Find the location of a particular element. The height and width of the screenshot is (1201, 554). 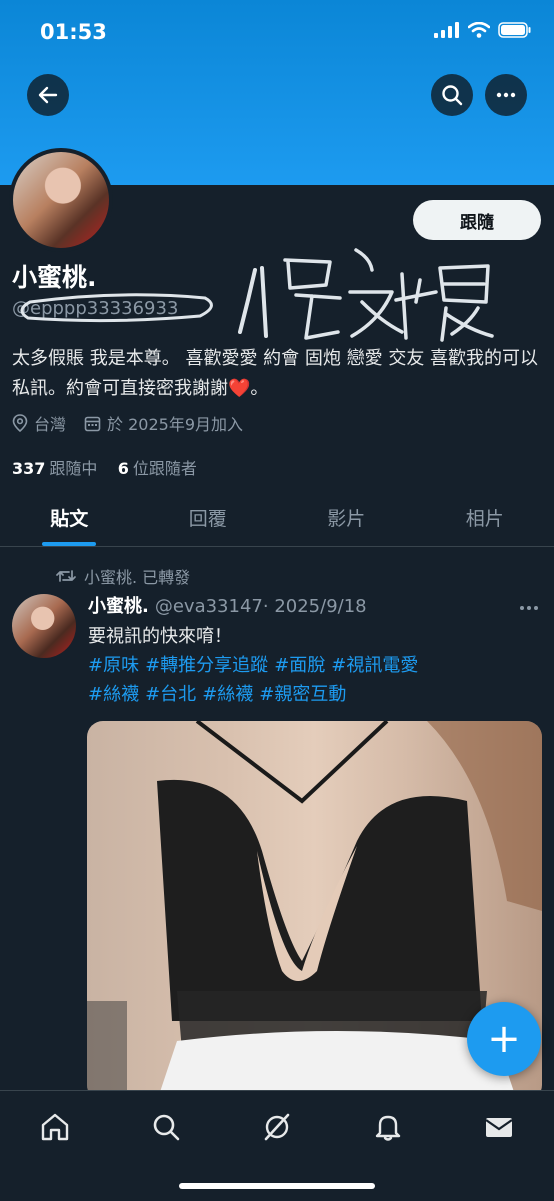

post-author-avatar is located at coordinates (44, 626).